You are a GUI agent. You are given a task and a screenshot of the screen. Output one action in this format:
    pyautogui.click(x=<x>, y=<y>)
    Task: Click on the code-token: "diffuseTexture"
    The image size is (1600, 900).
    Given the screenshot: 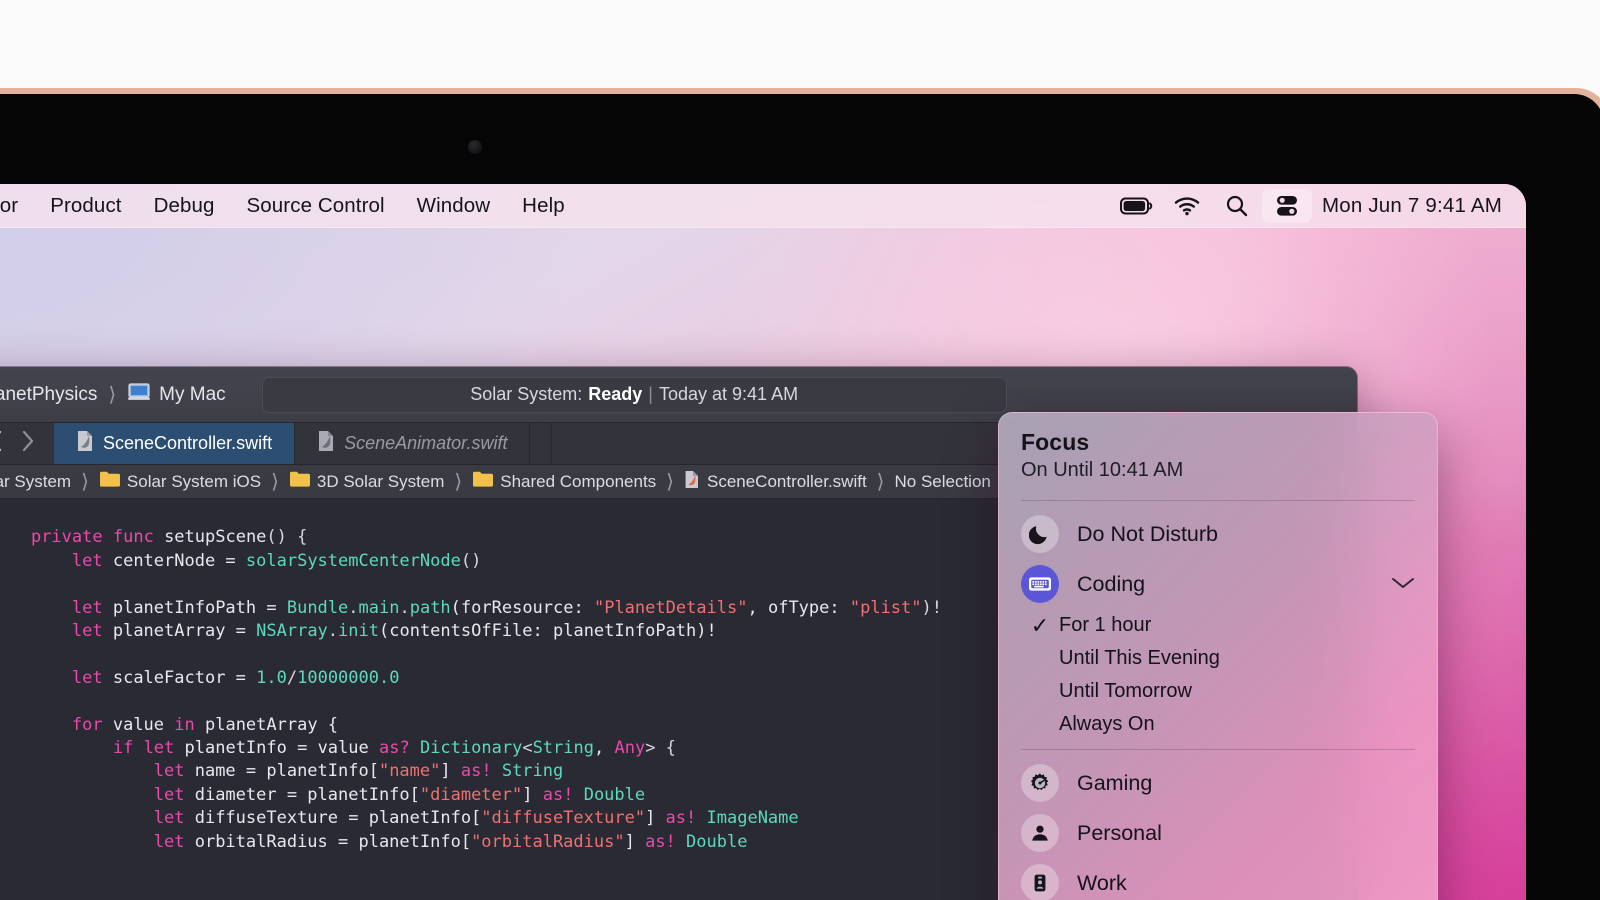 What is the action you would take?
    pyautogui.click(x=563, y=818)
    